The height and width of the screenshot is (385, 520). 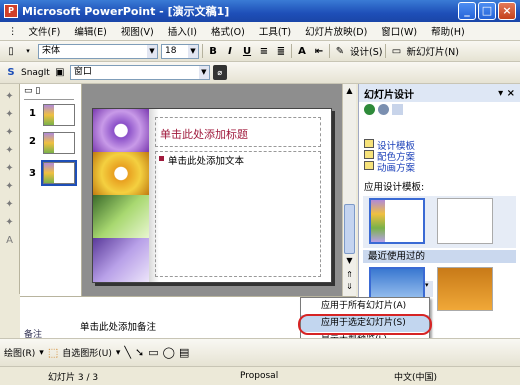 I want to click on back-icon, so click(x=369, y=109).